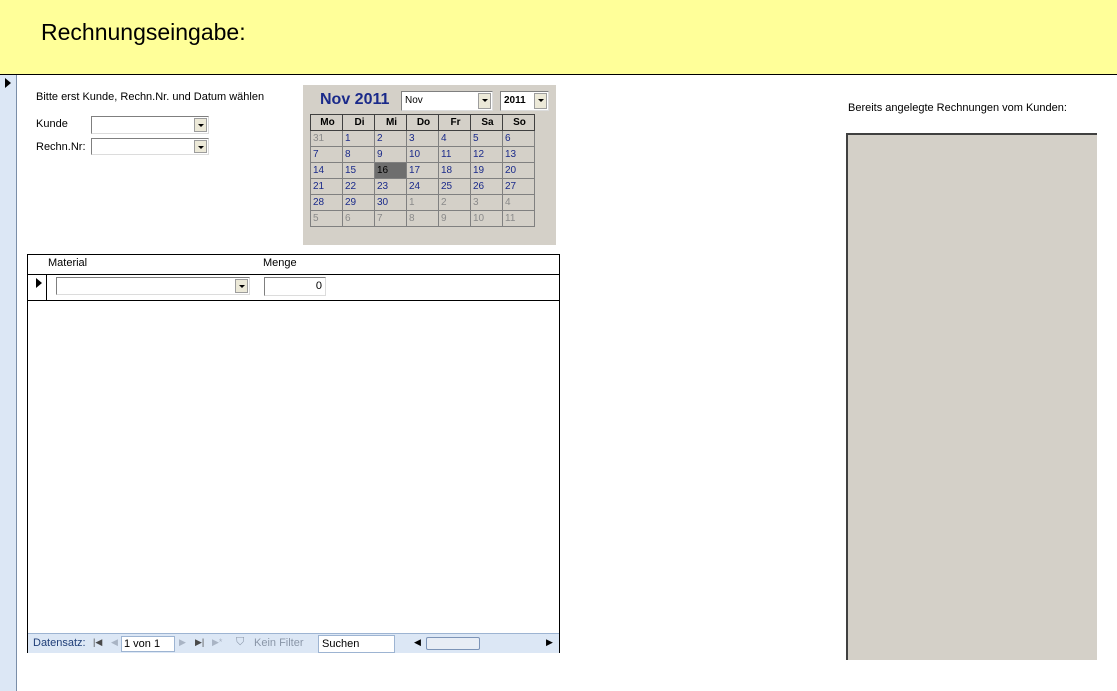 Image resolution: width=1117 pixels, height=691 pixels. I want to click on calendar-day: 13, so click(518, 154).